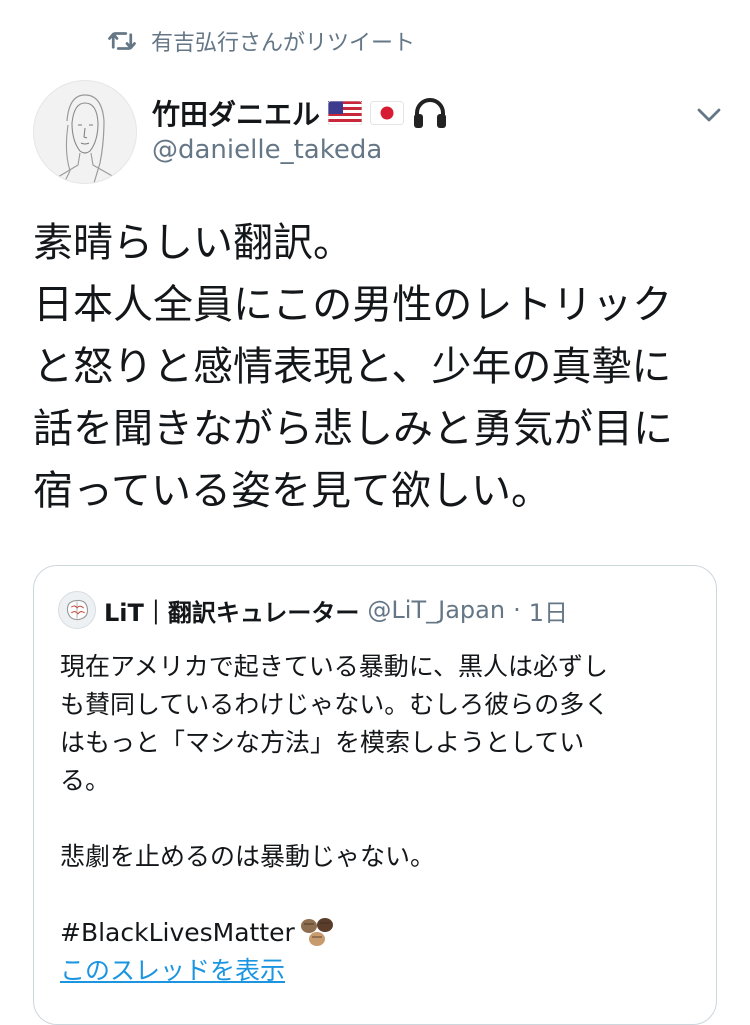 The width and height of the screenshot is (750, 1025). Describe the element at coordinates (193, 243) in the screenshot. I see `tweet-line: 素晴らしい翻訳。` at that location.